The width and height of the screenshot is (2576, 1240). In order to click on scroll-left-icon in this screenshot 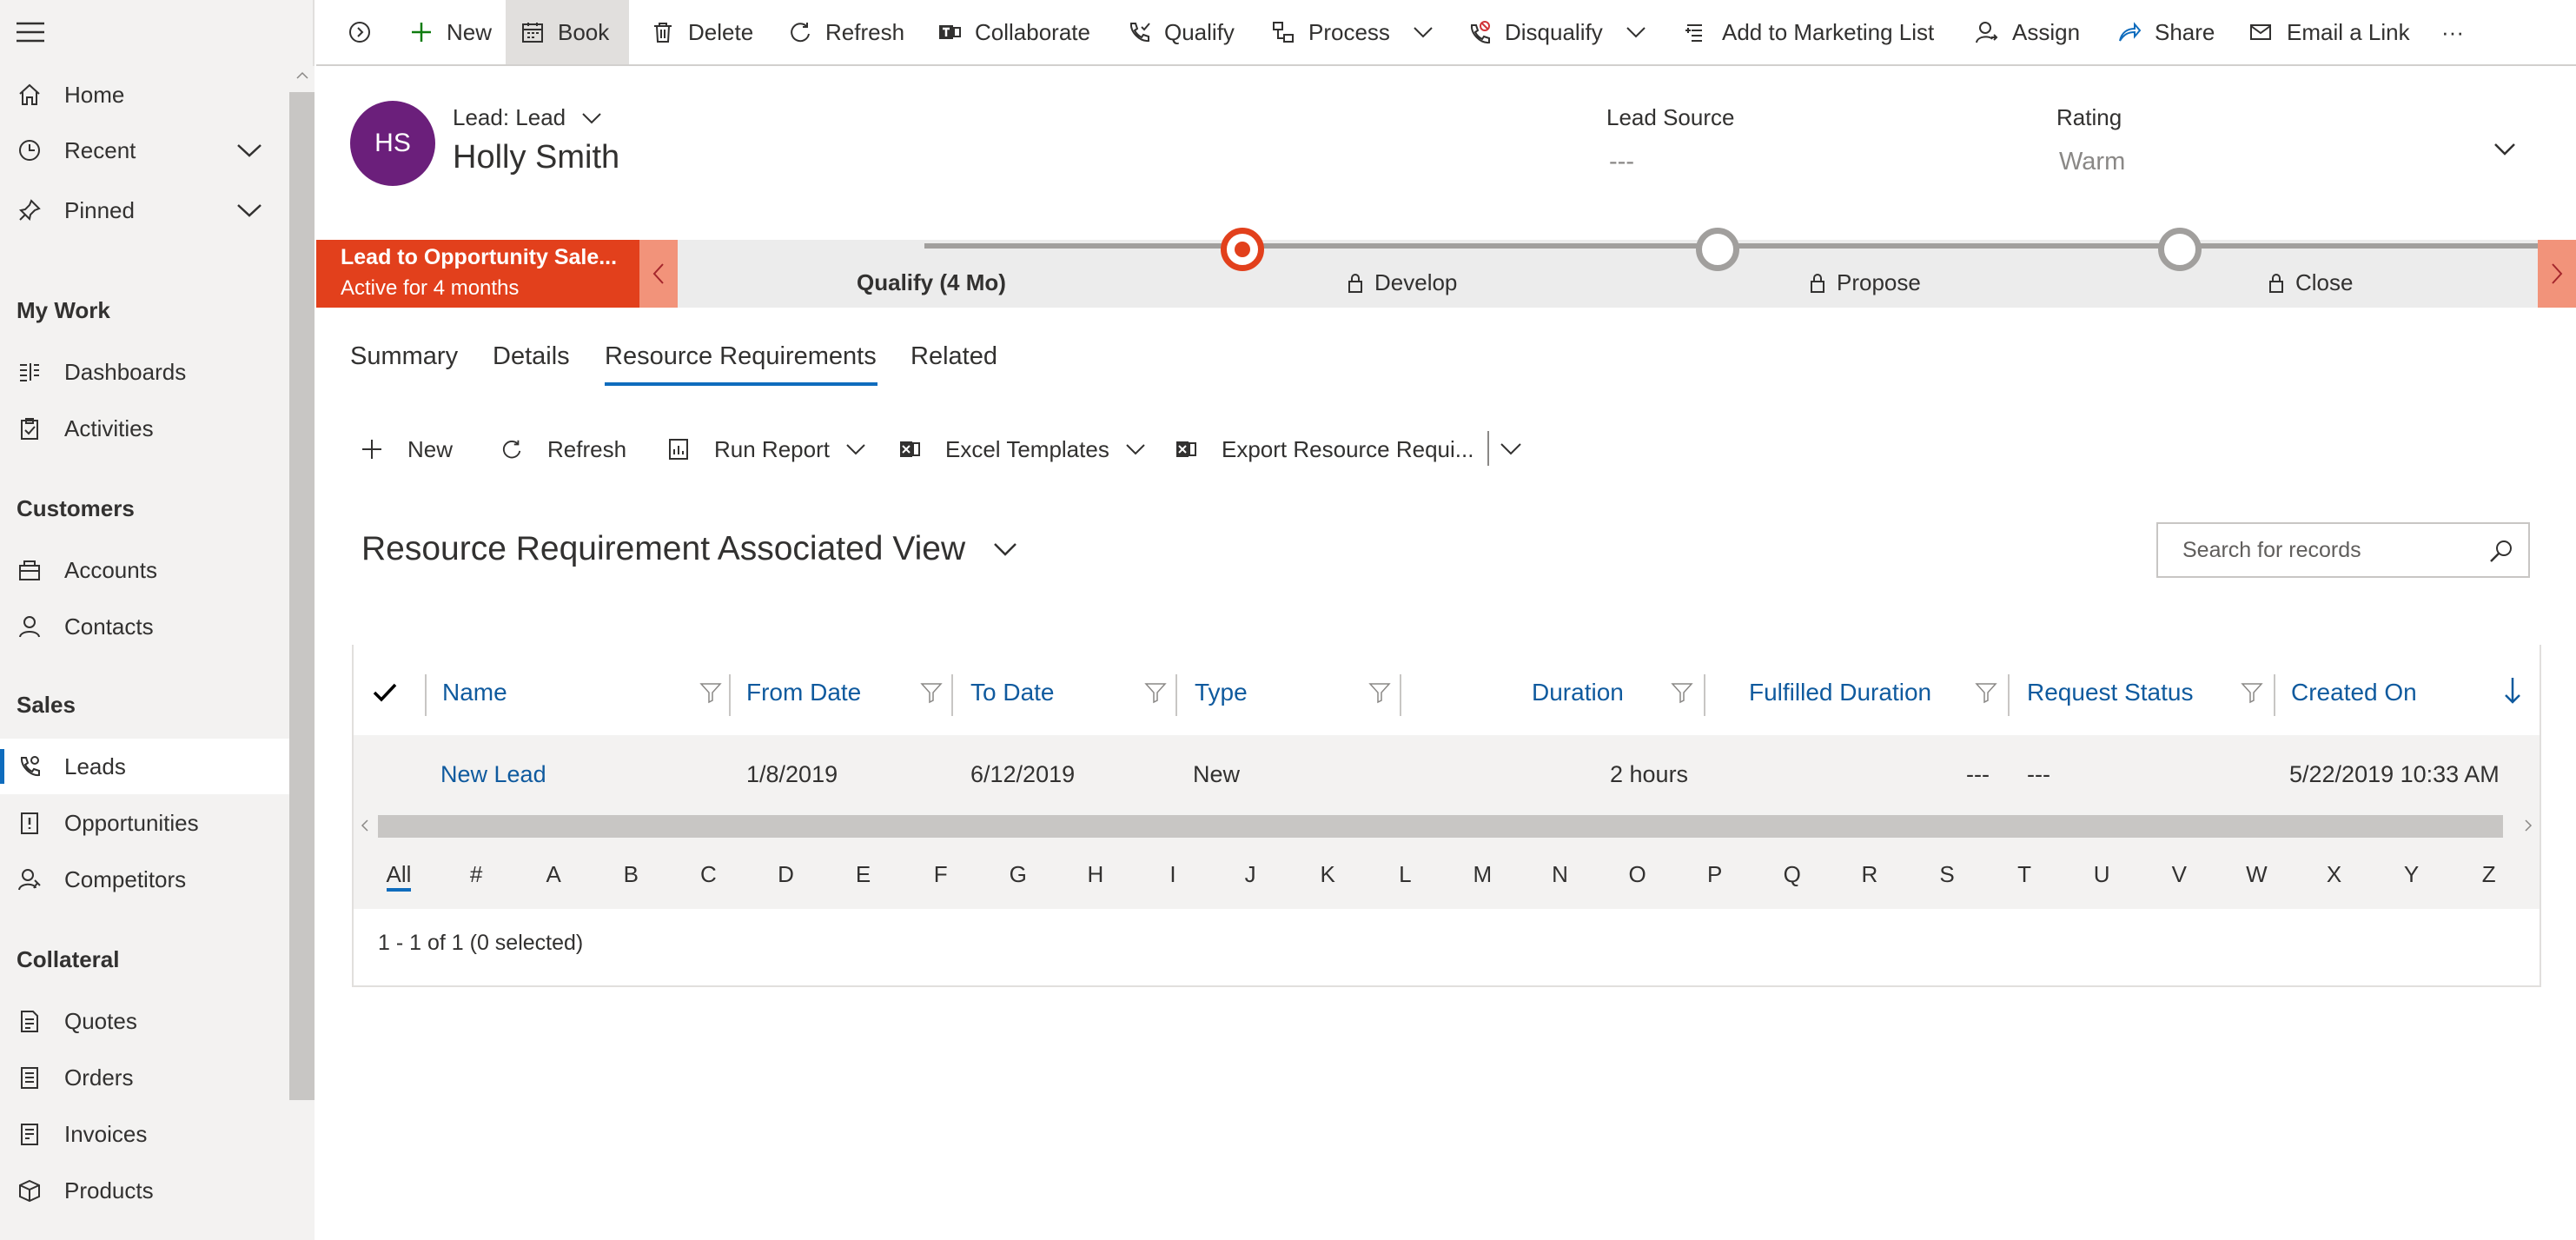, I will do `click(365, 826)`.